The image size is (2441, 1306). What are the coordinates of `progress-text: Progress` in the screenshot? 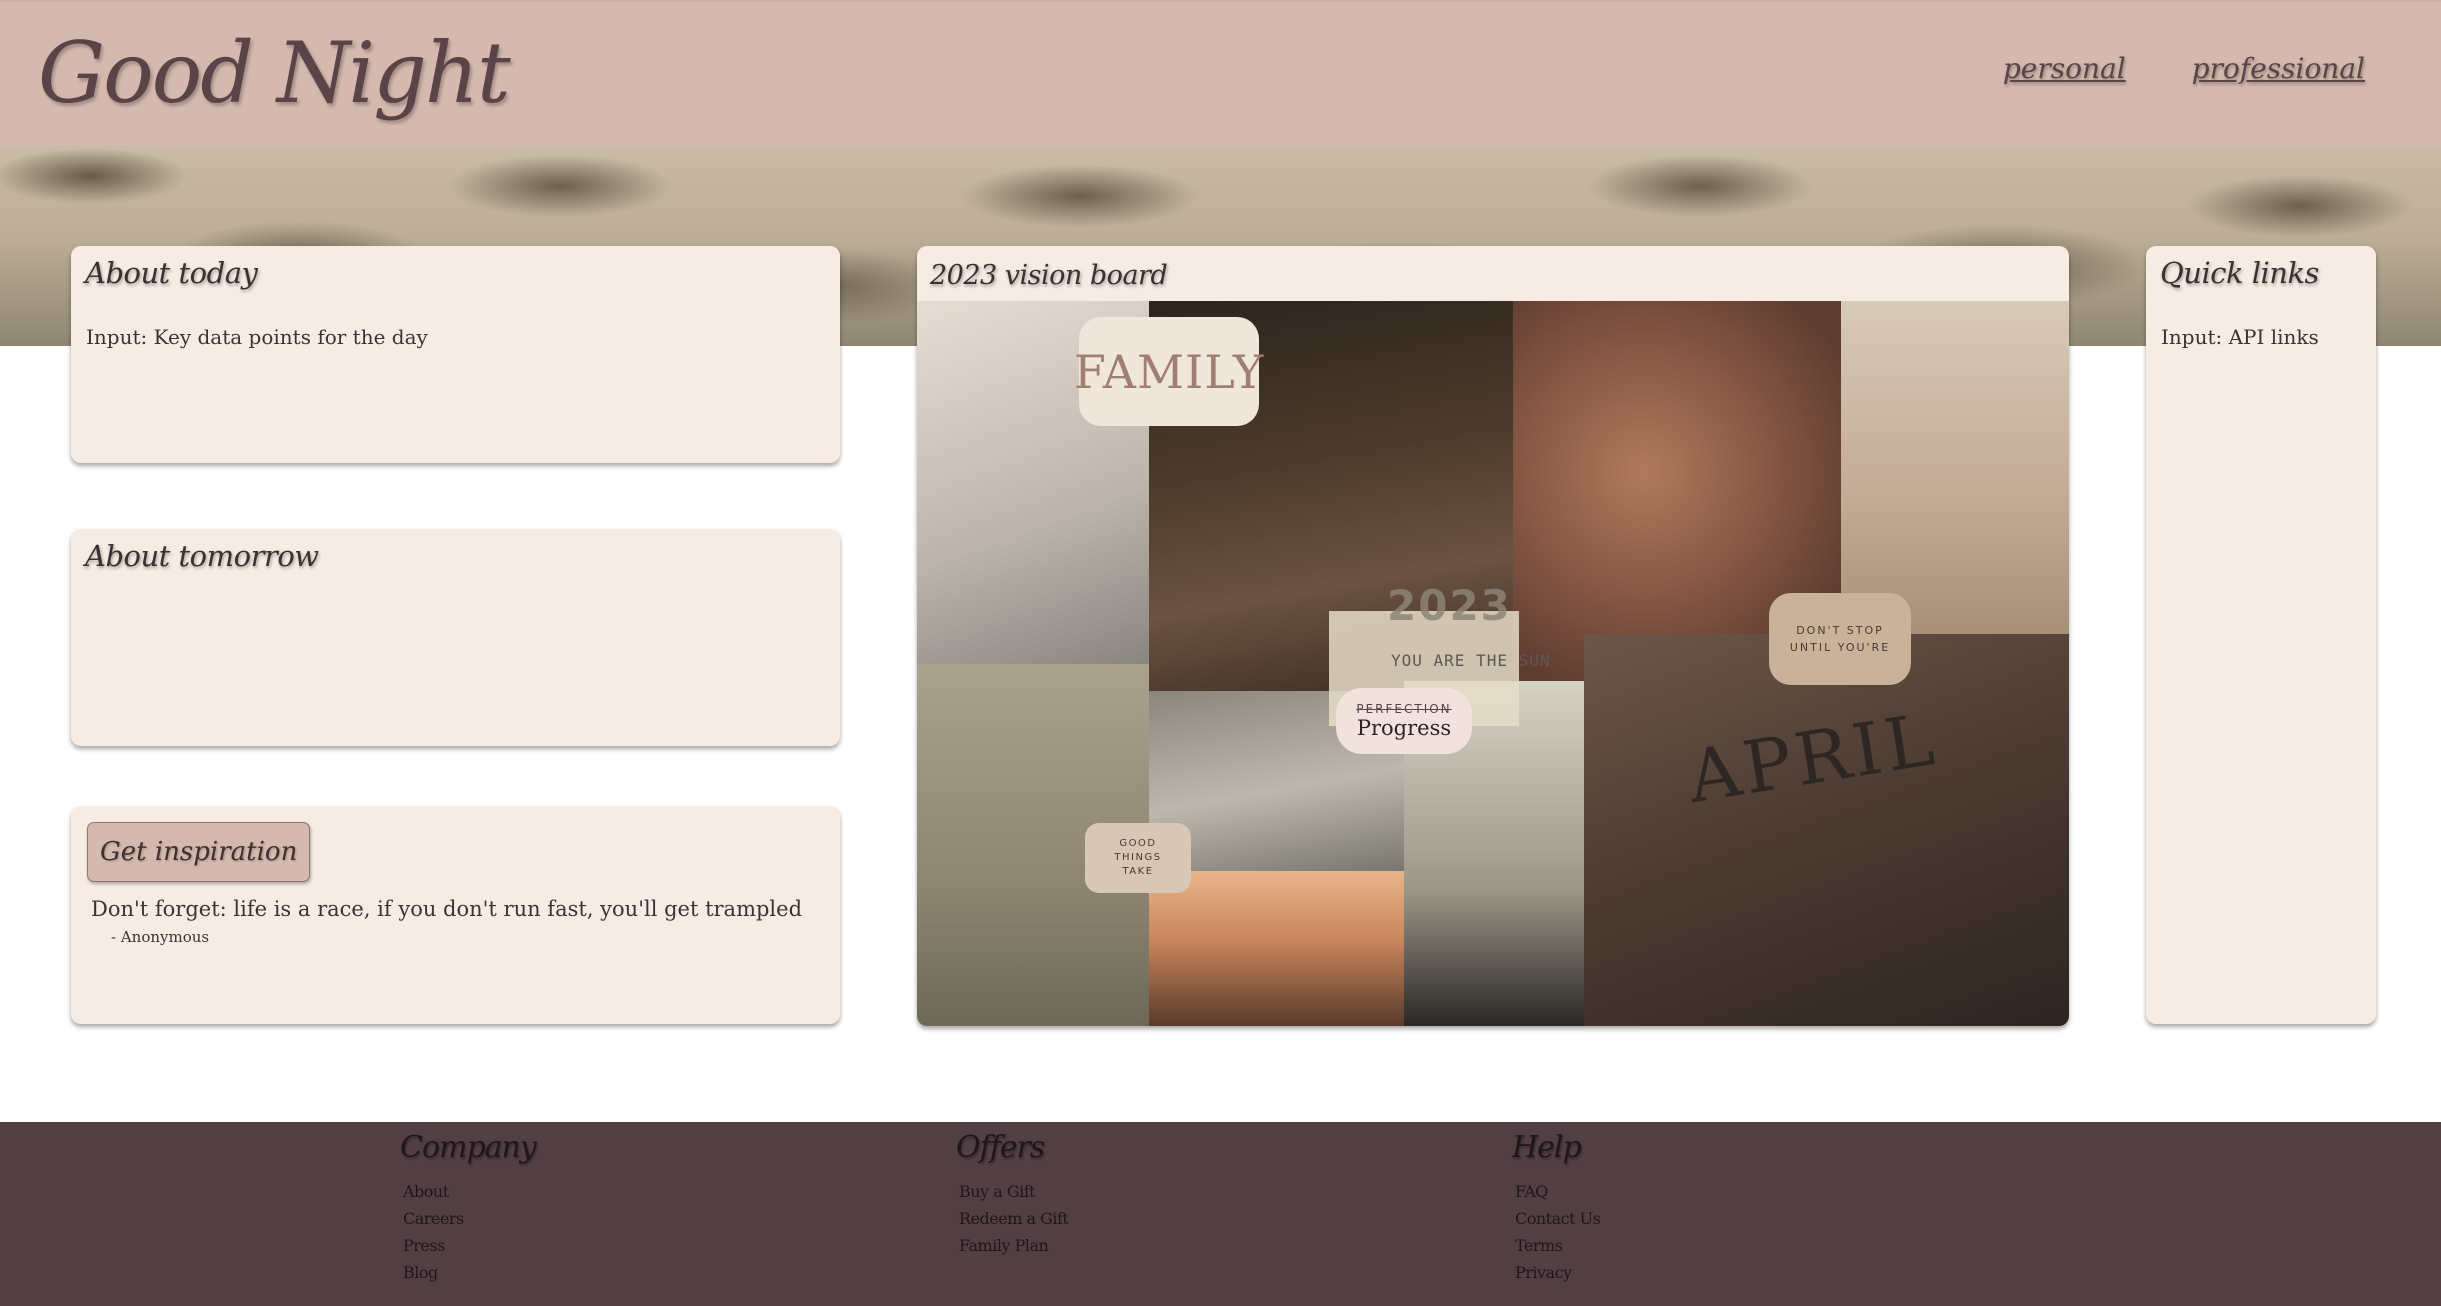 It's located at (1404, 728).